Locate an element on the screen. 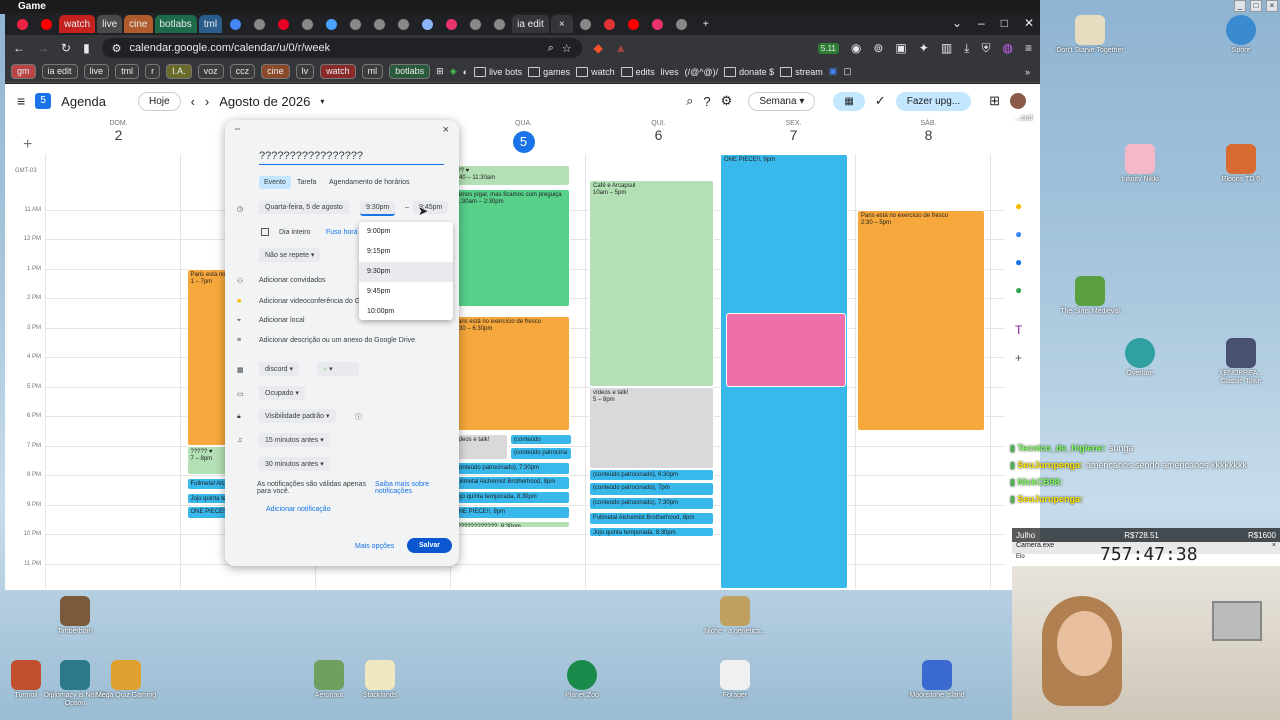 This screenshot has height=720, width=1280. day-number: 6 is located at coordinates (658, 135).